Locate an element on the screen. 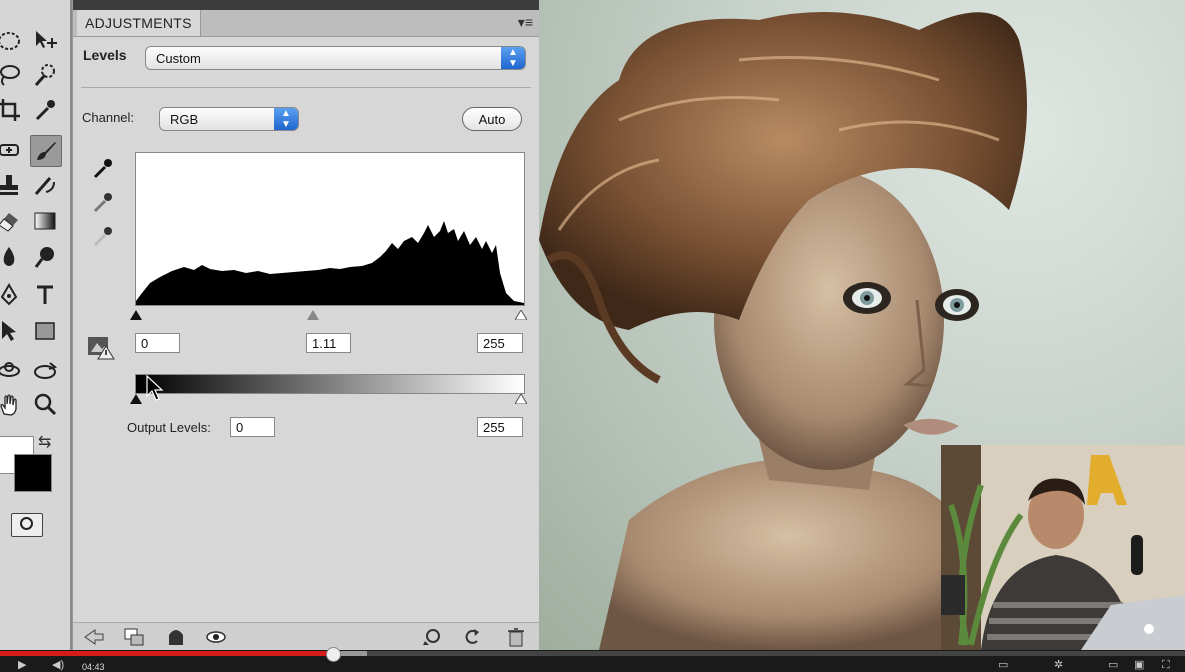 This screenshot has width=1185, height=672. eye-icon is located at coordinates (216, 637).